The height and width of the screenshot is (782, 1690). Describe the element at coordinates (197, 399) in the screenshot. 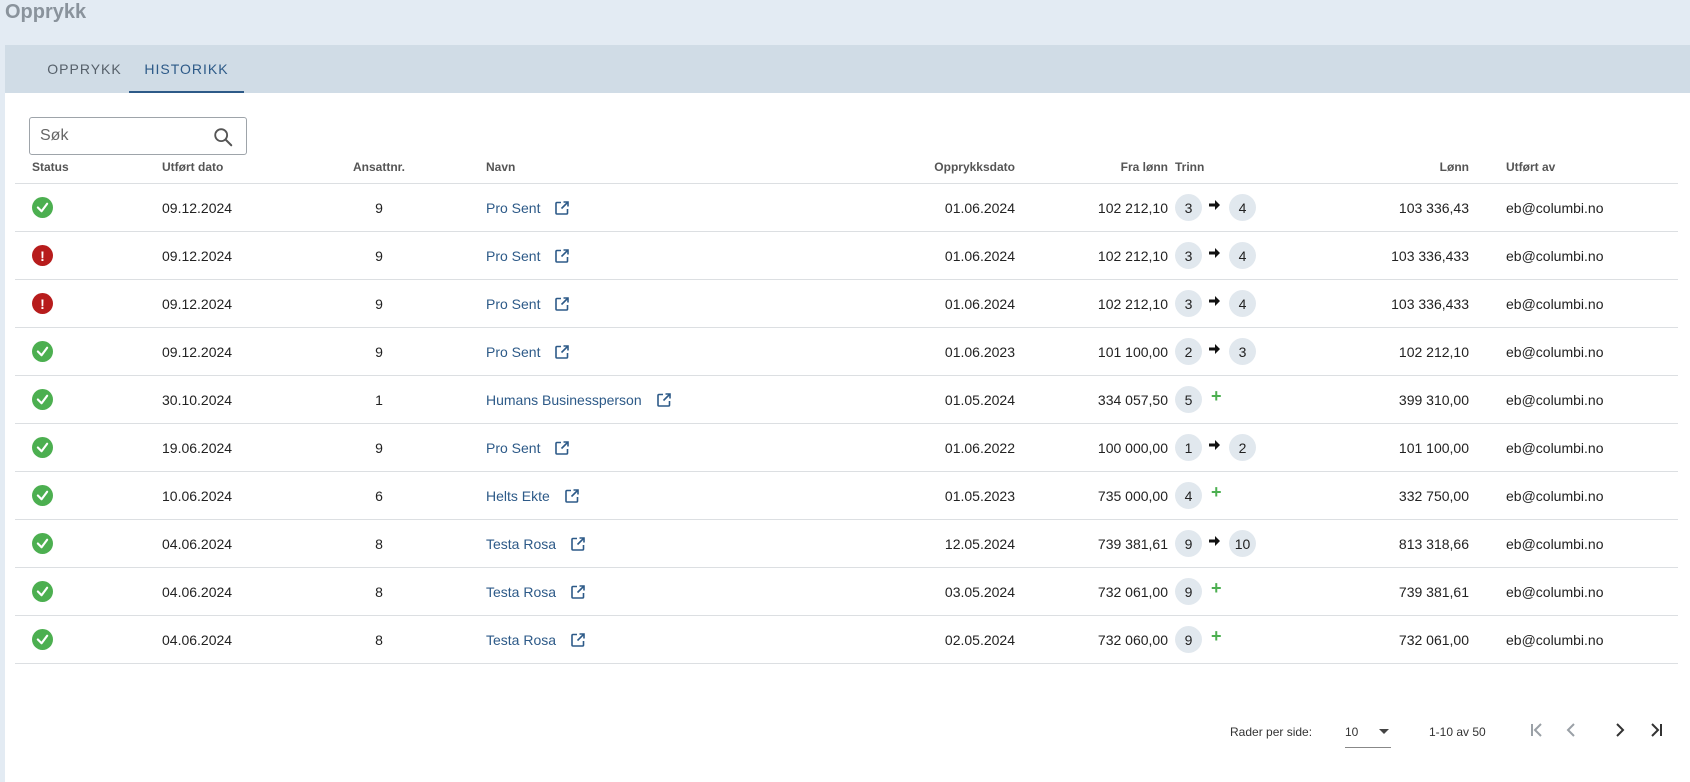

I see `utfort-dato-cell: 30.10.2024` at that location.